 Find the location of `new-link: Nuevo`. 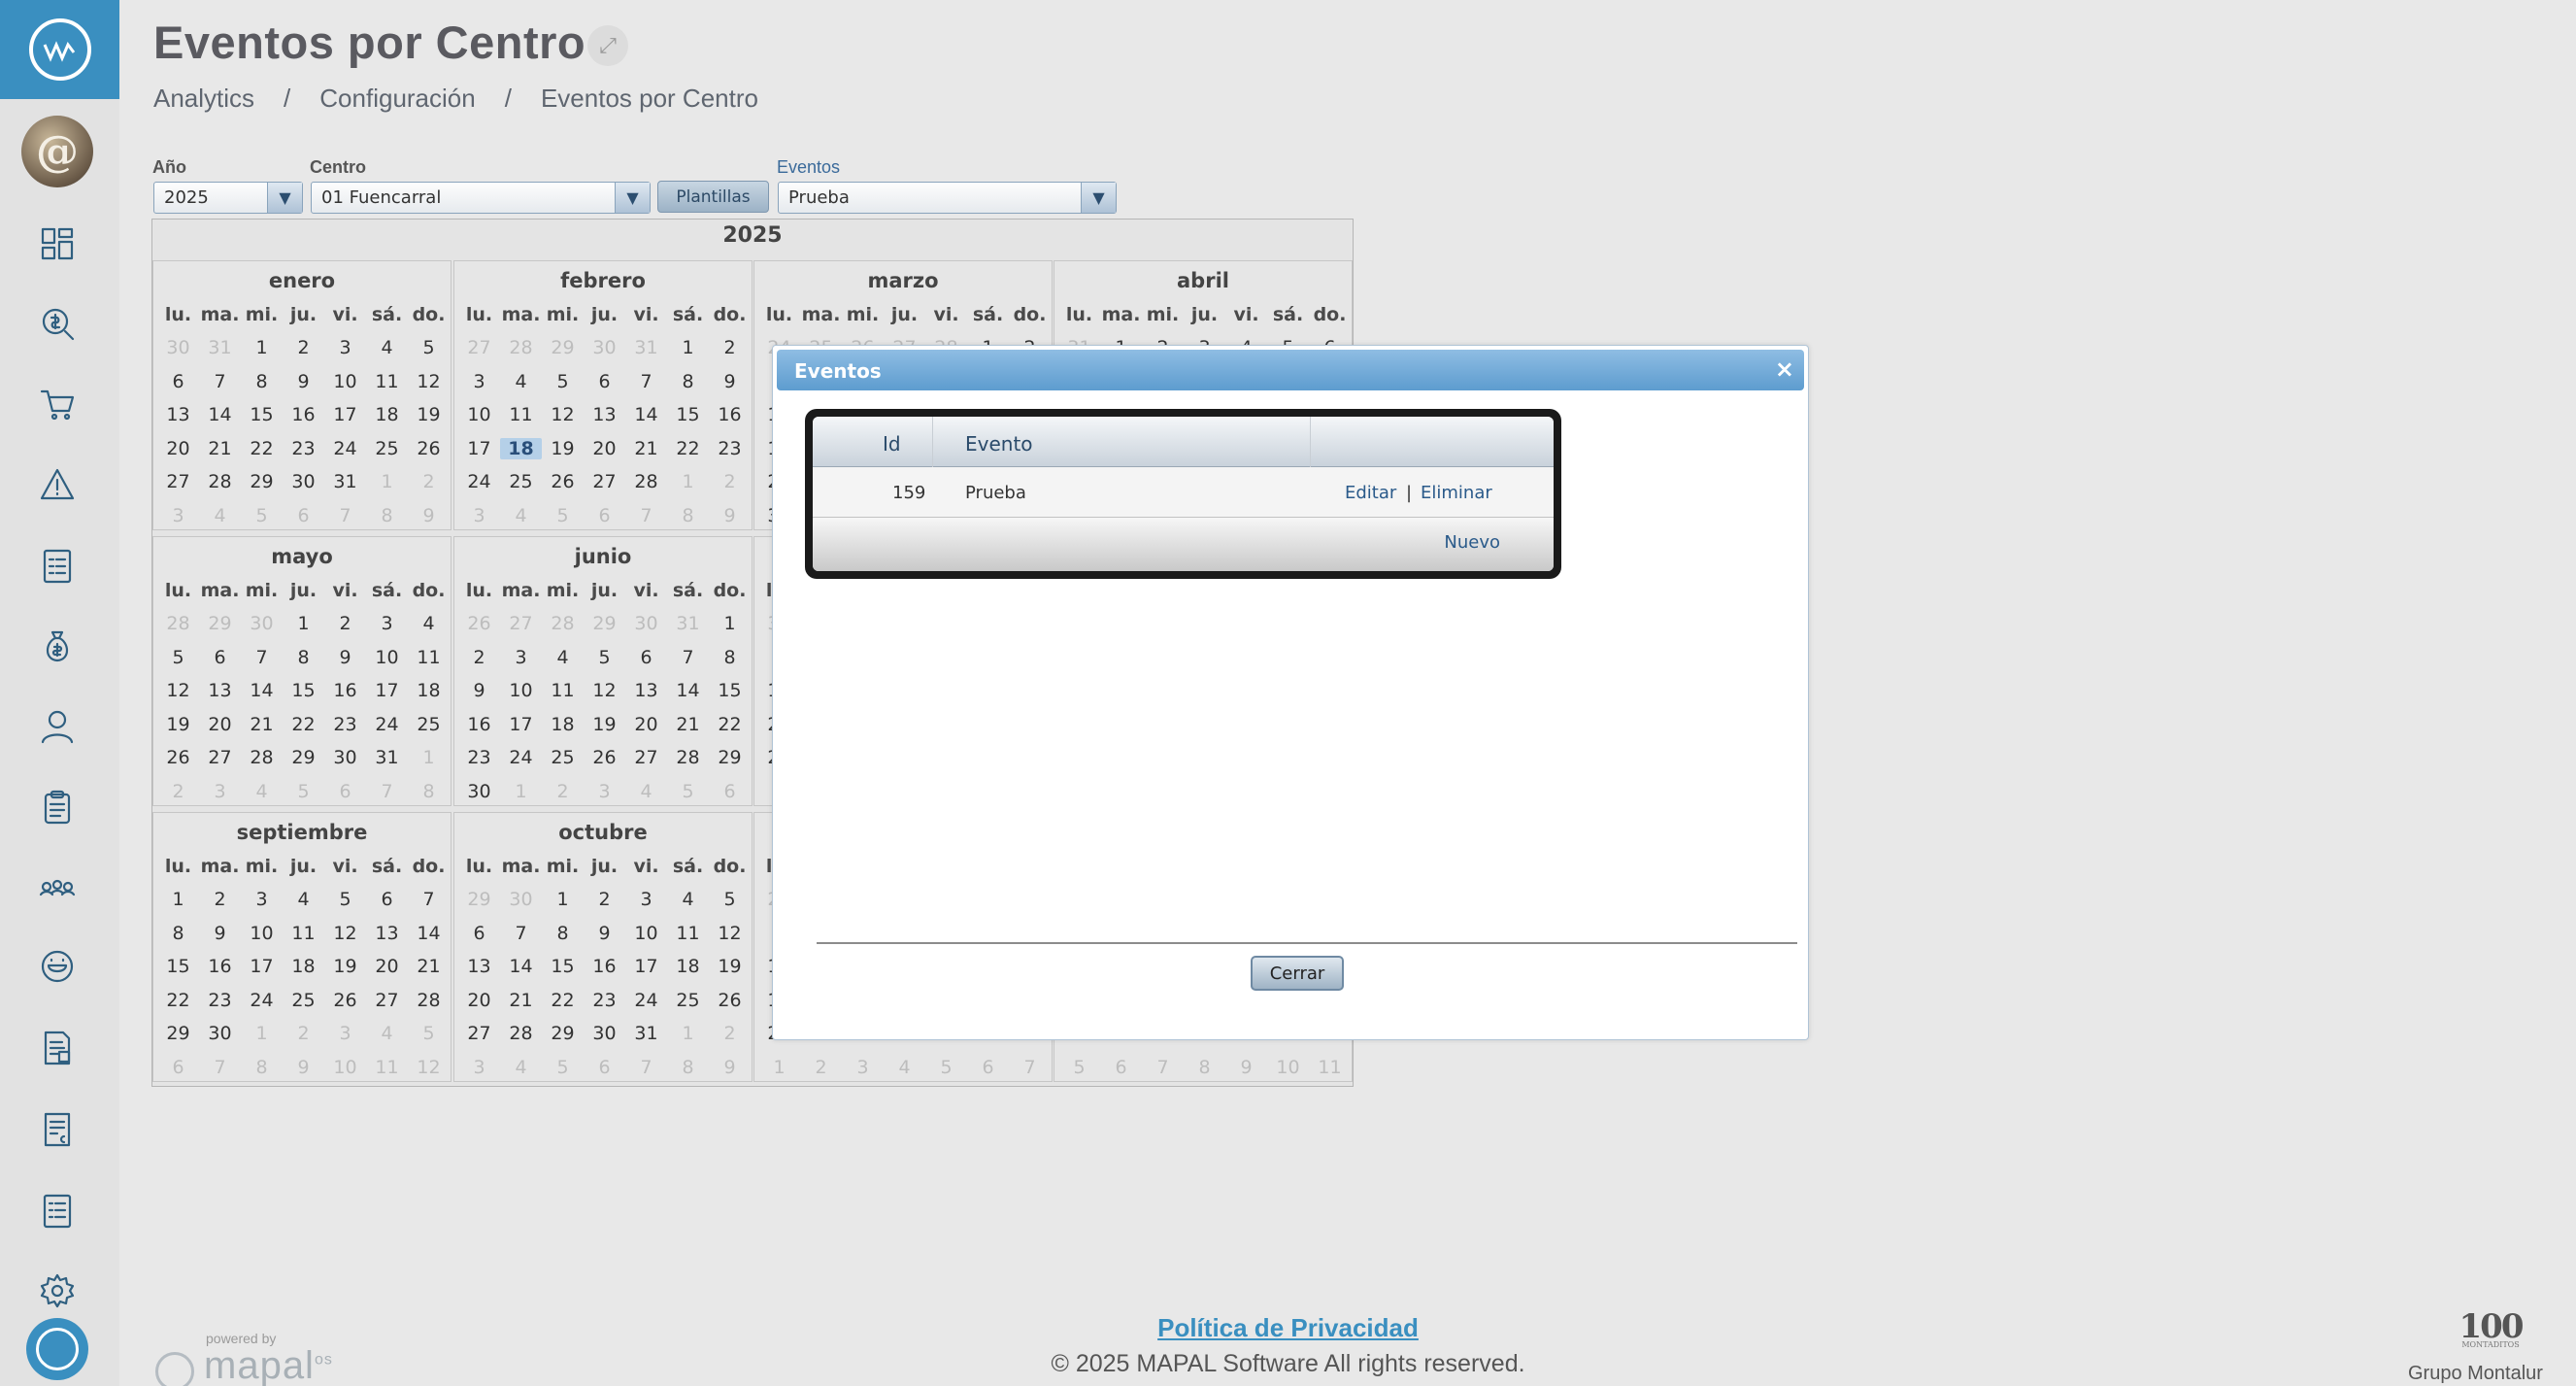

new-link: Nuevo is located at coordinates (1472, 542).